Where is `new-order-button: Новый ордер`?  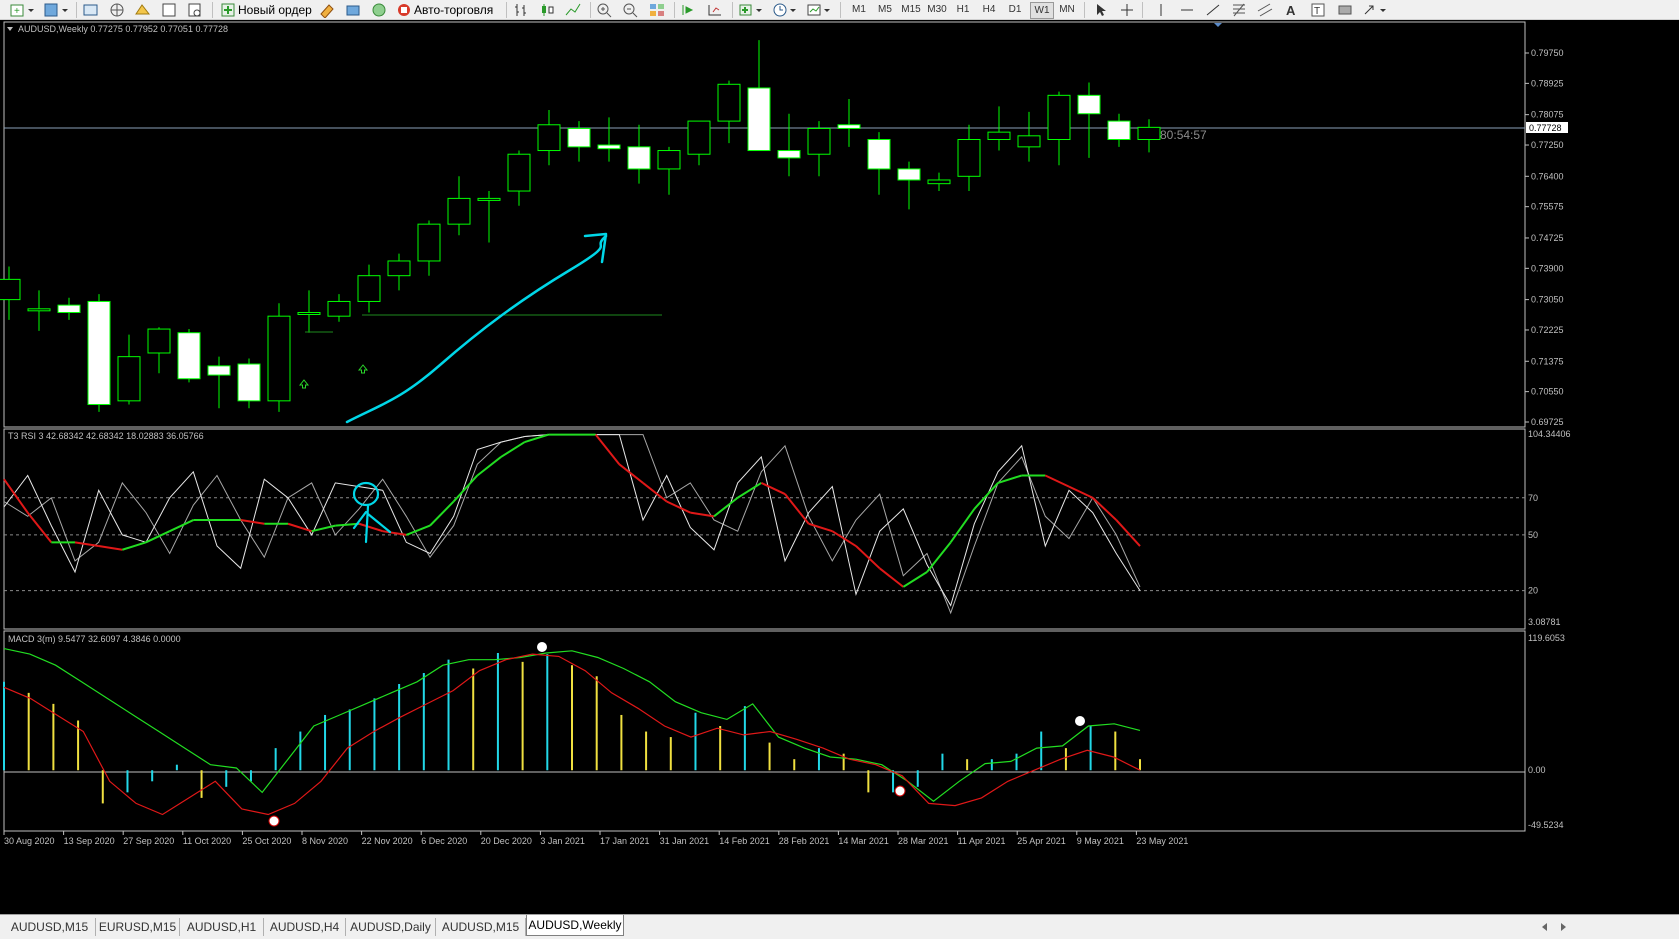
new-order-button: Новый ордер is located at coordinates (266, 9).